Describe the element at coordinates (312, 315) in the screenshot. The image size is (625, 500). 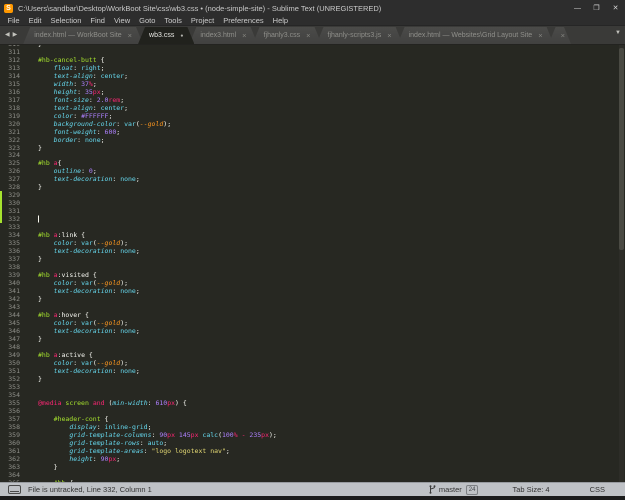
I see `code-line: 344 #hb a:hover {` at that location.